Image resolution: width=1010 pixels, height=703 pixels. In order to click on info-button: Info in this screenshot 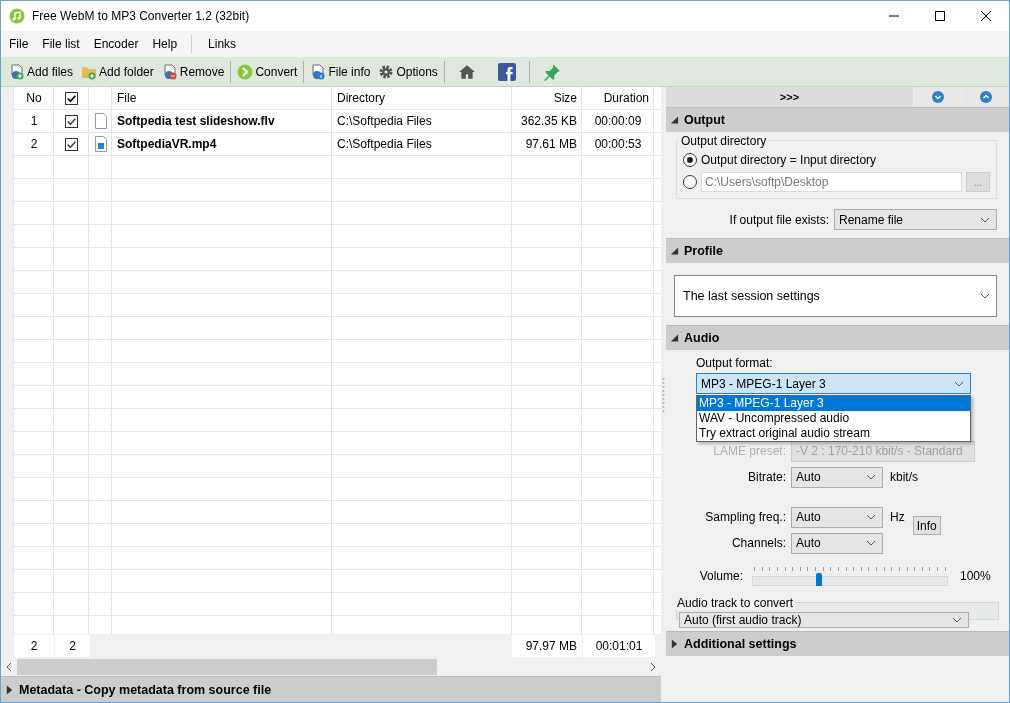, I will do `click(926, 525)`.